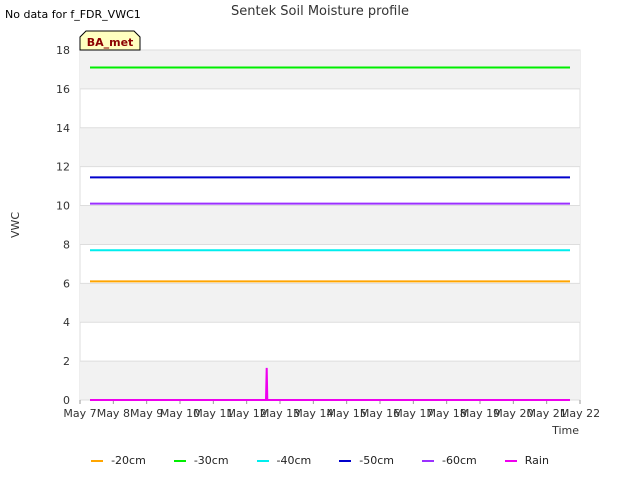 The height and width of the screenshot is (480, 640). I want to click on chart-legend: -20cm -30cm -40cm -50cm -60cm Rain, so click(320, 460).